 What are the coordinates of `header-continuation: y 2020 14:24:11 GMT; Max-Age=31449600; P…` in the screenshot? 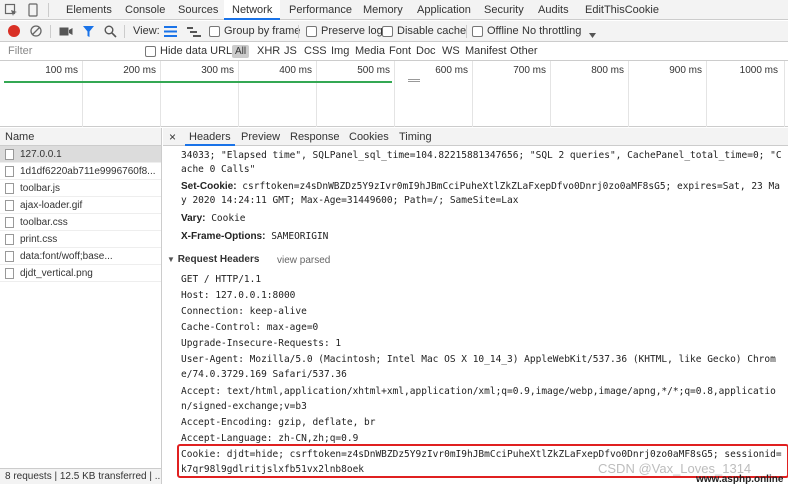 It's located at (350, 200).